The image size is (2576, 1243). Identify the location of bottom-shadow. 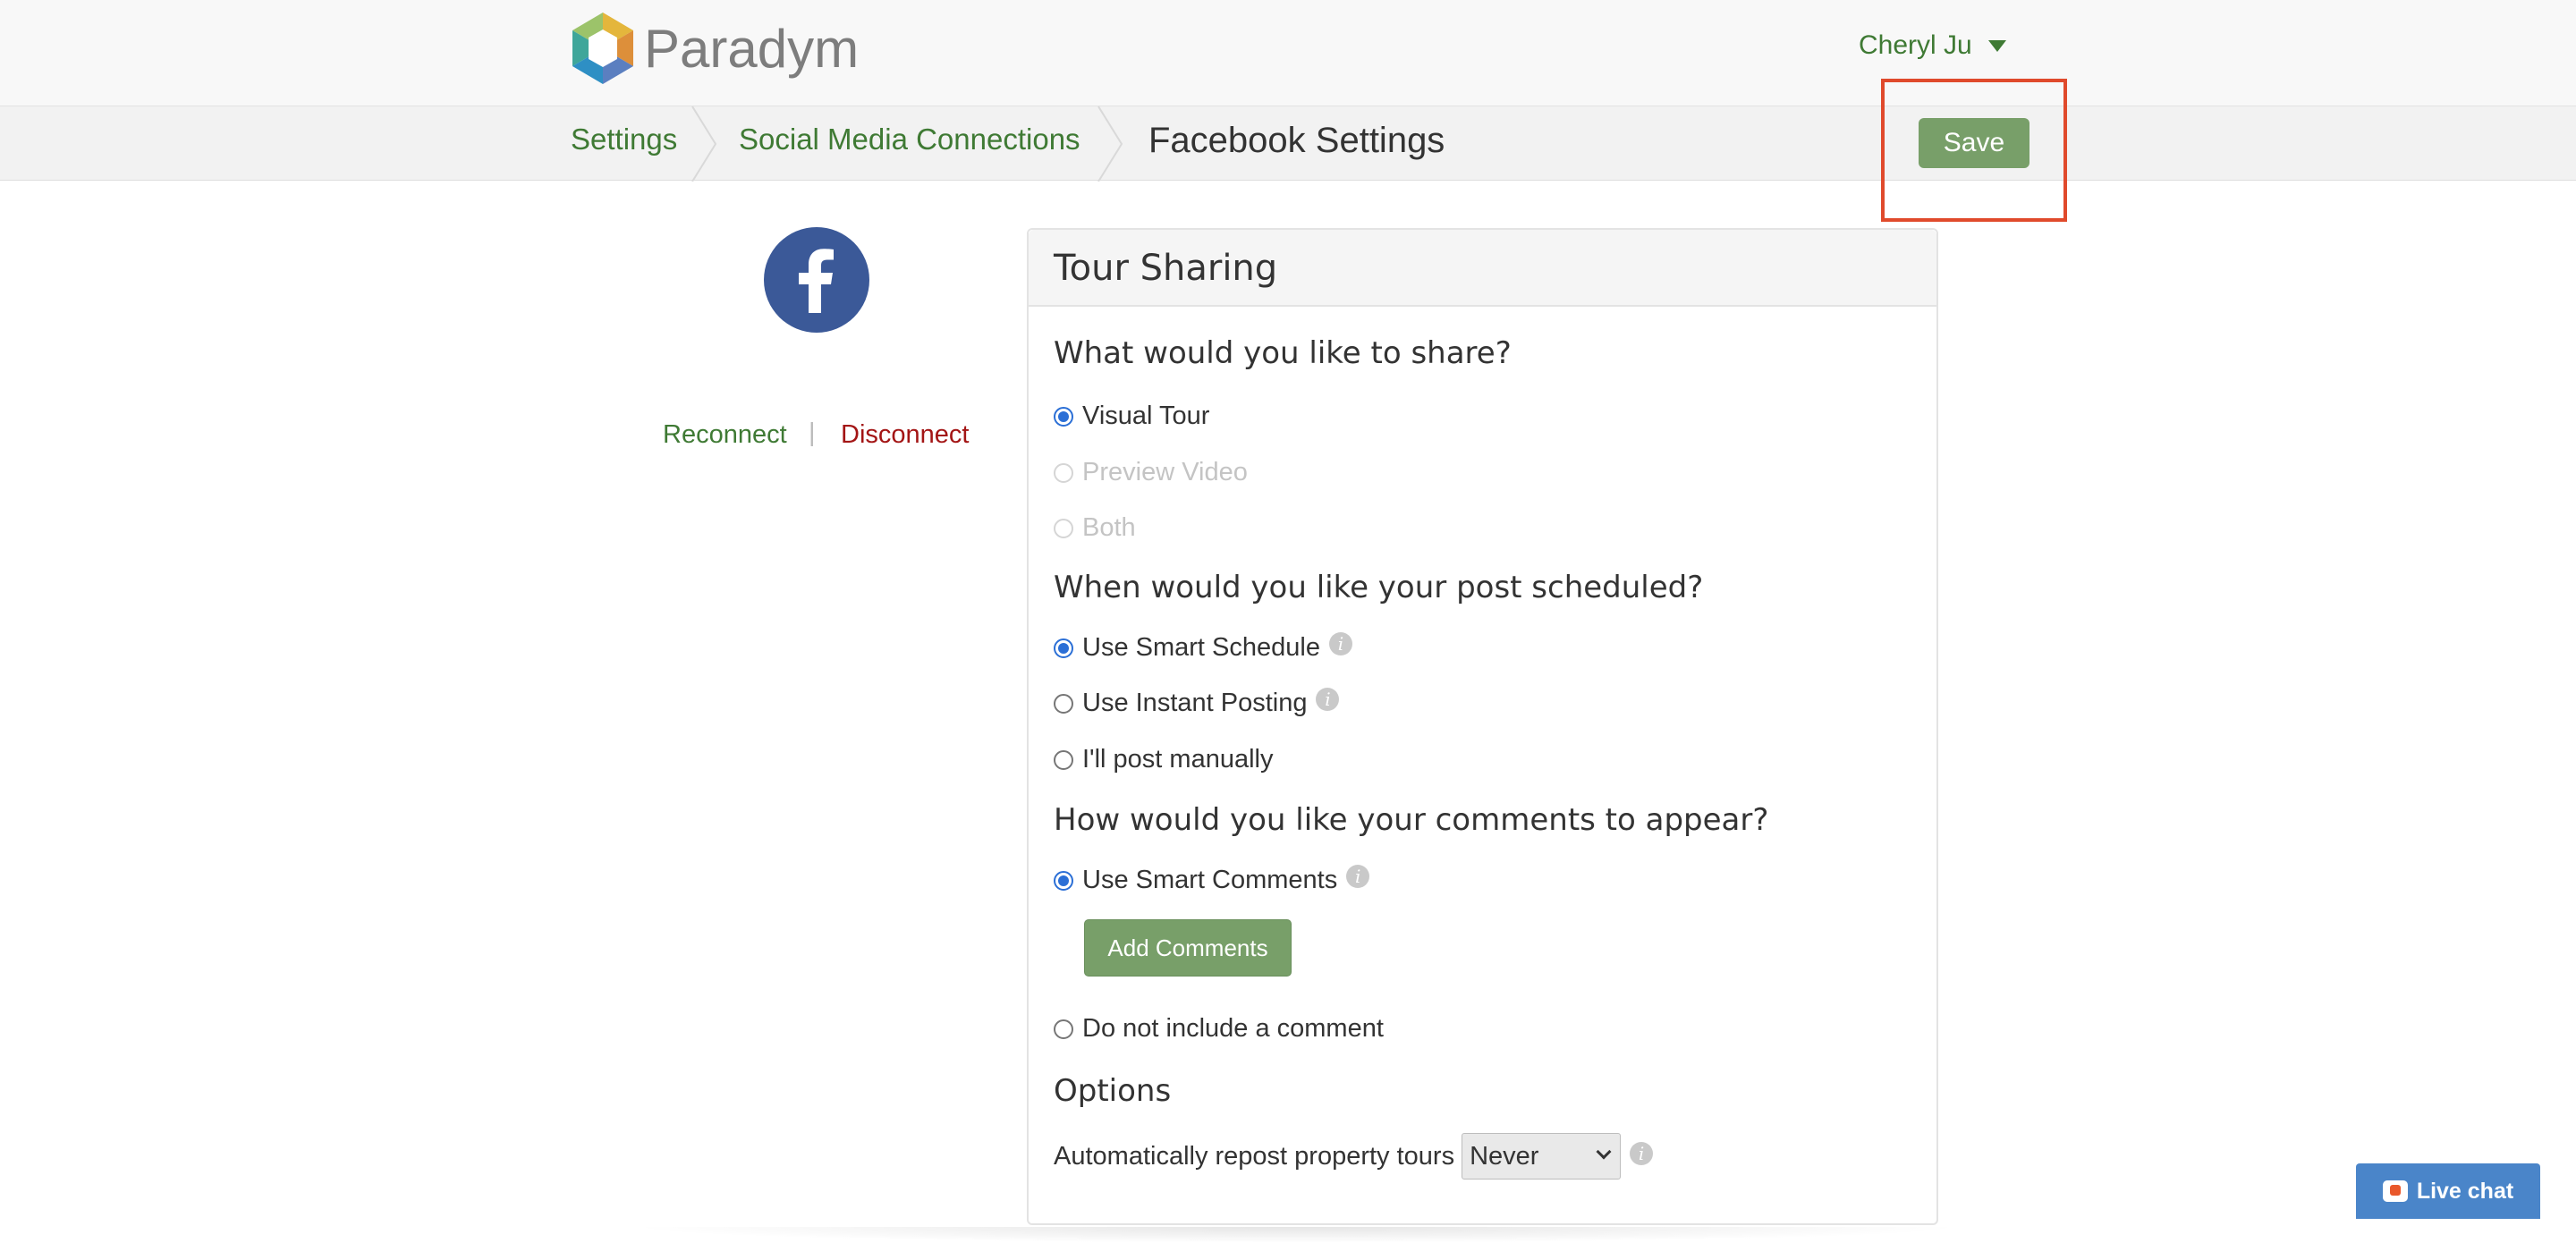
(1297, 1235).